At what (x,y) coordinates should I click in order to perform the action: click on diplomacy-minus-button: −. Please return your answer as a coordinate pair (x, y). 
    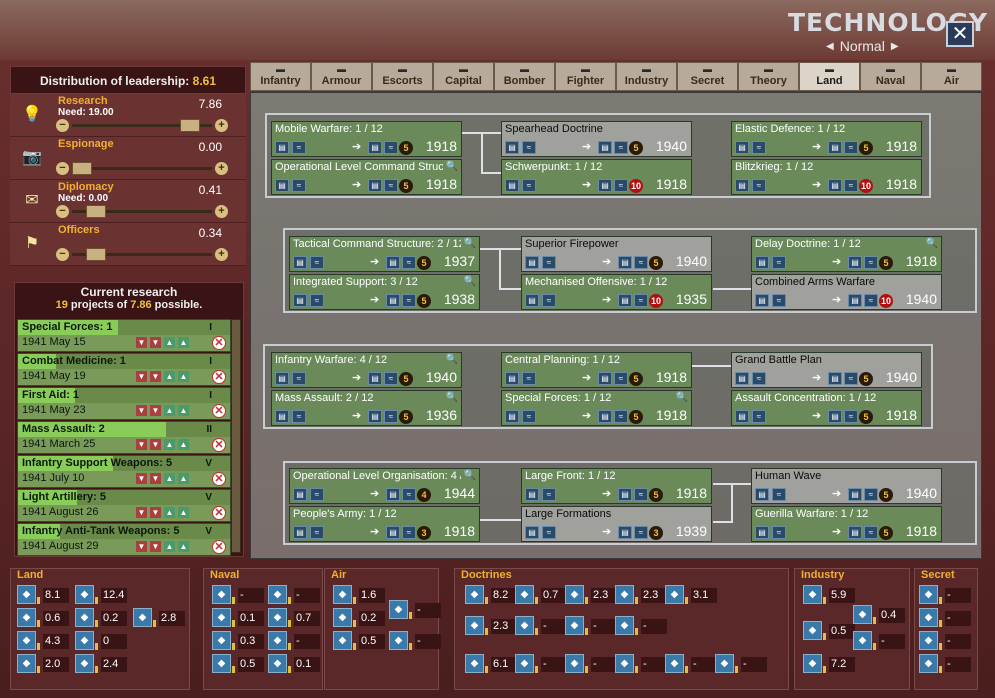
    Looking at the image, I should click on (62, 211).